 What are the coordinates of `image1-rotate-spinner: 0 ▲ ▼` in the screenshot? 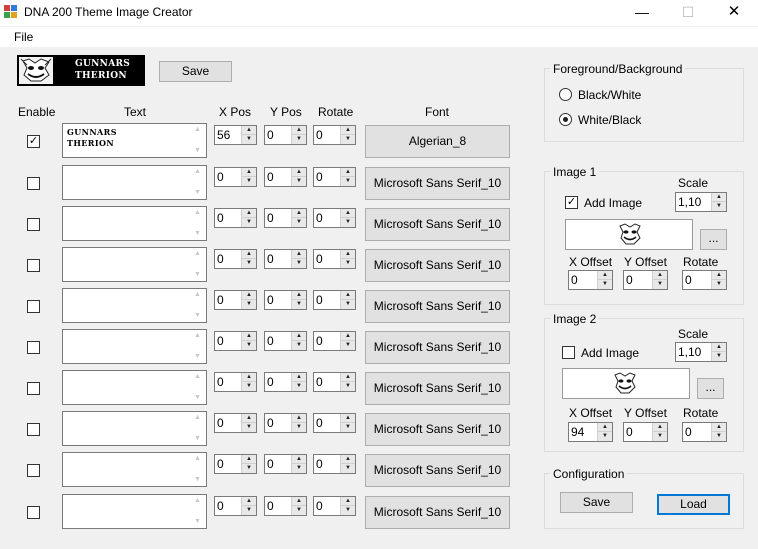 It's located at (704, 280).